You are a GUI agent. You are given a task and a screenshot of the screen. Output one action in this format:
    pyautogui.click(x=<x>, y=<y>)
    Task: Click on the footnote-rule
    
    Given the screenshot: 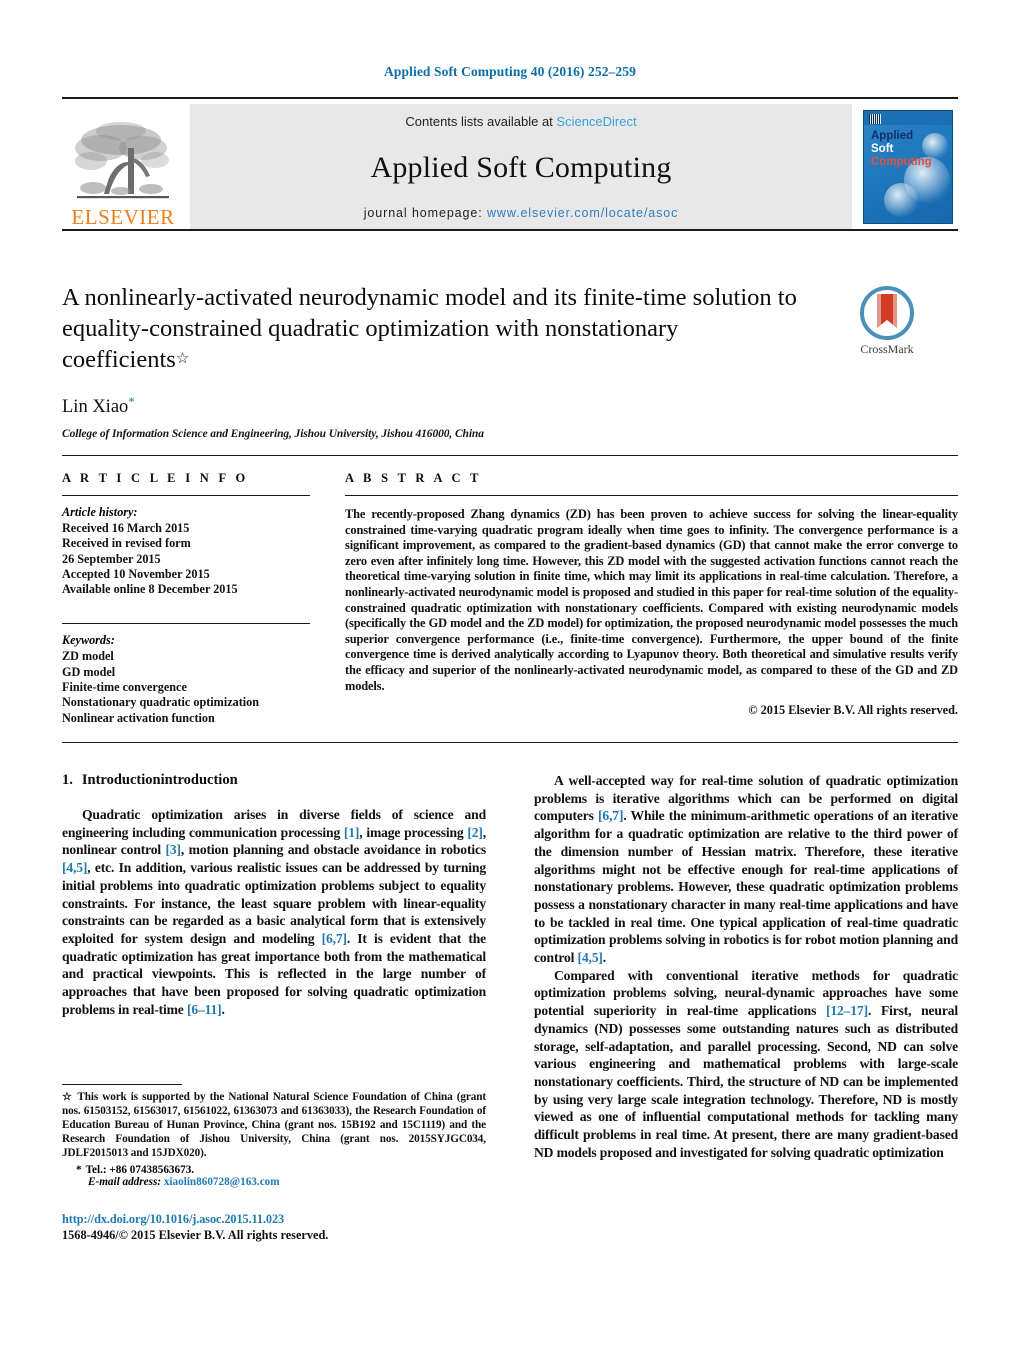 What is the action you would take?
    pyautogui.click(x=122, y=1084)
    